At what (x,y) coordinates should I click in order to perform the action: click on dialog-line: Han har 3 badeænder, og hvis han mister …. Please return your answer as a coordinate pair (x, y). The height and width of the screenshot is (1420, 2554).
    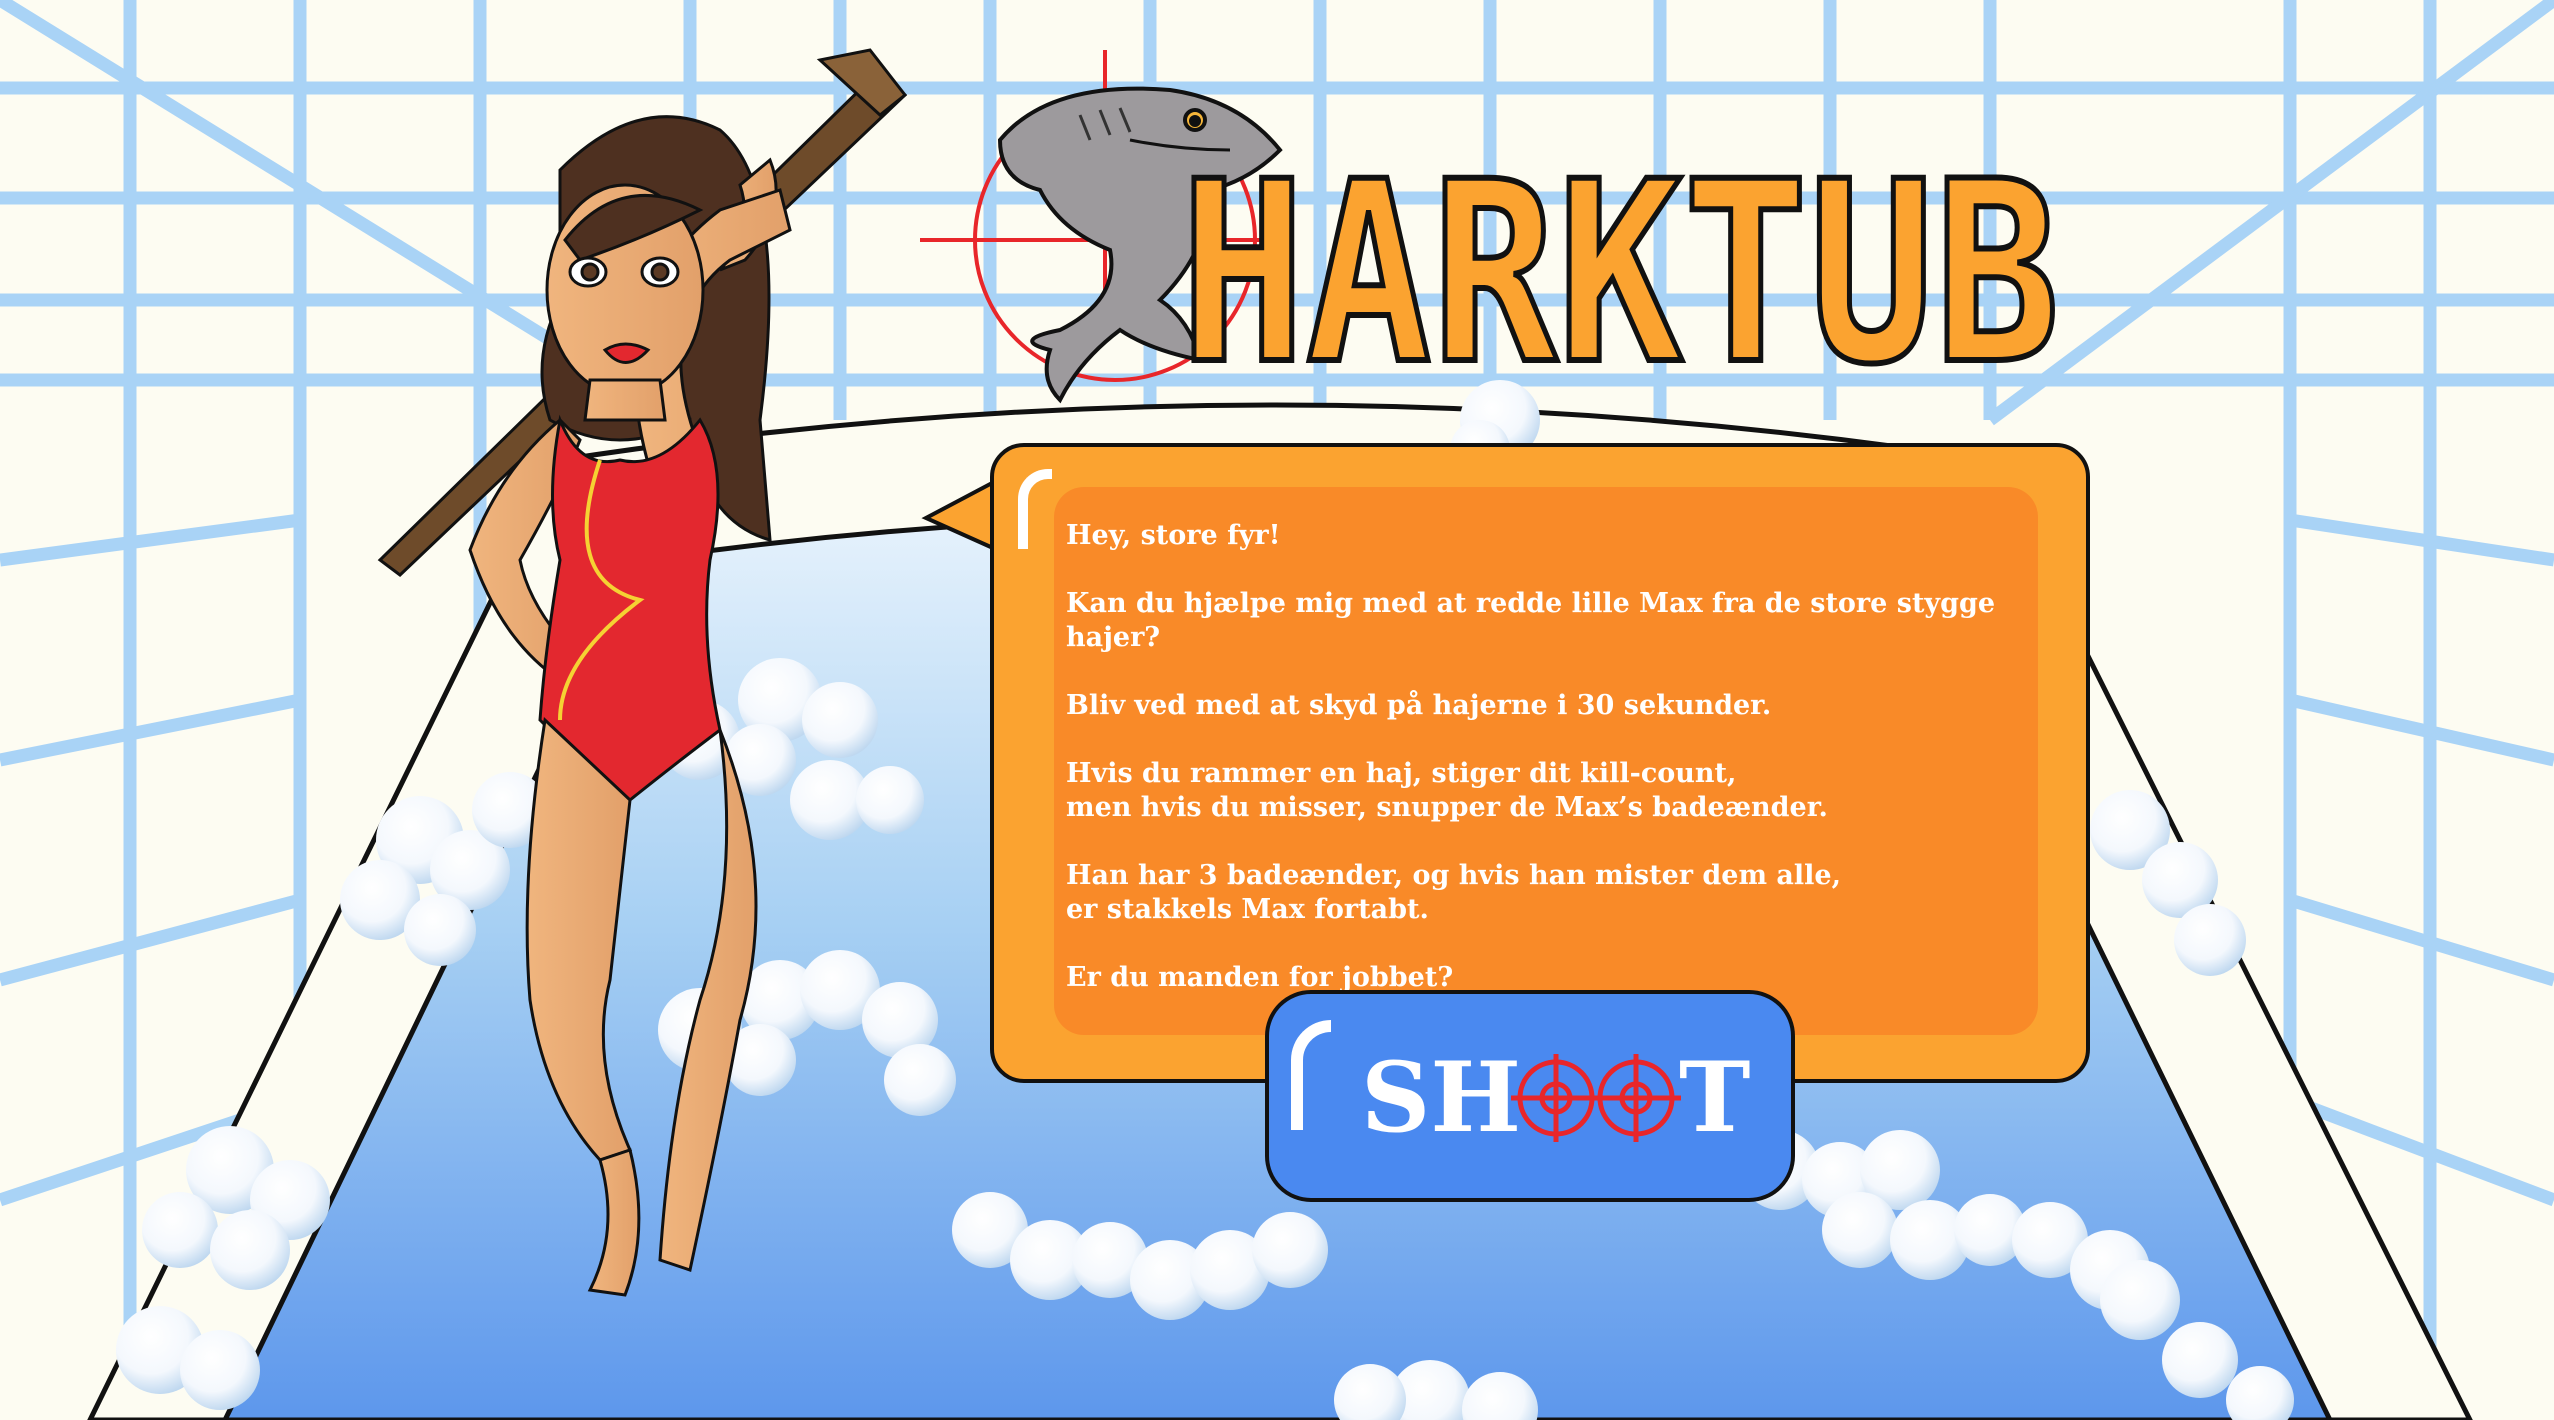
    Looking at the image, I should click on (1454, 892).